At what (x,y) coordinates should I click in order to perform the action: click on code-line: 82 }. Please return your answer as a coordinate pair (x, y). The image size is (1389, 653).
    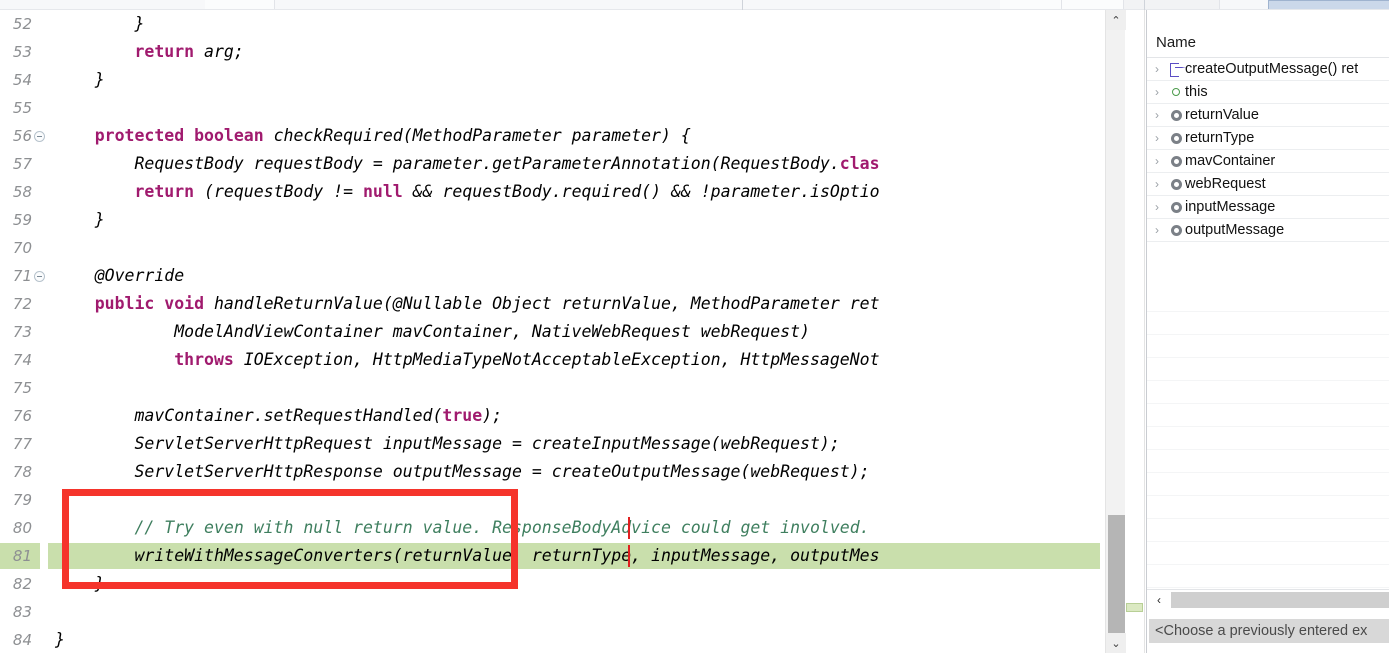
    Looking at the image, I should click on (550, 584).